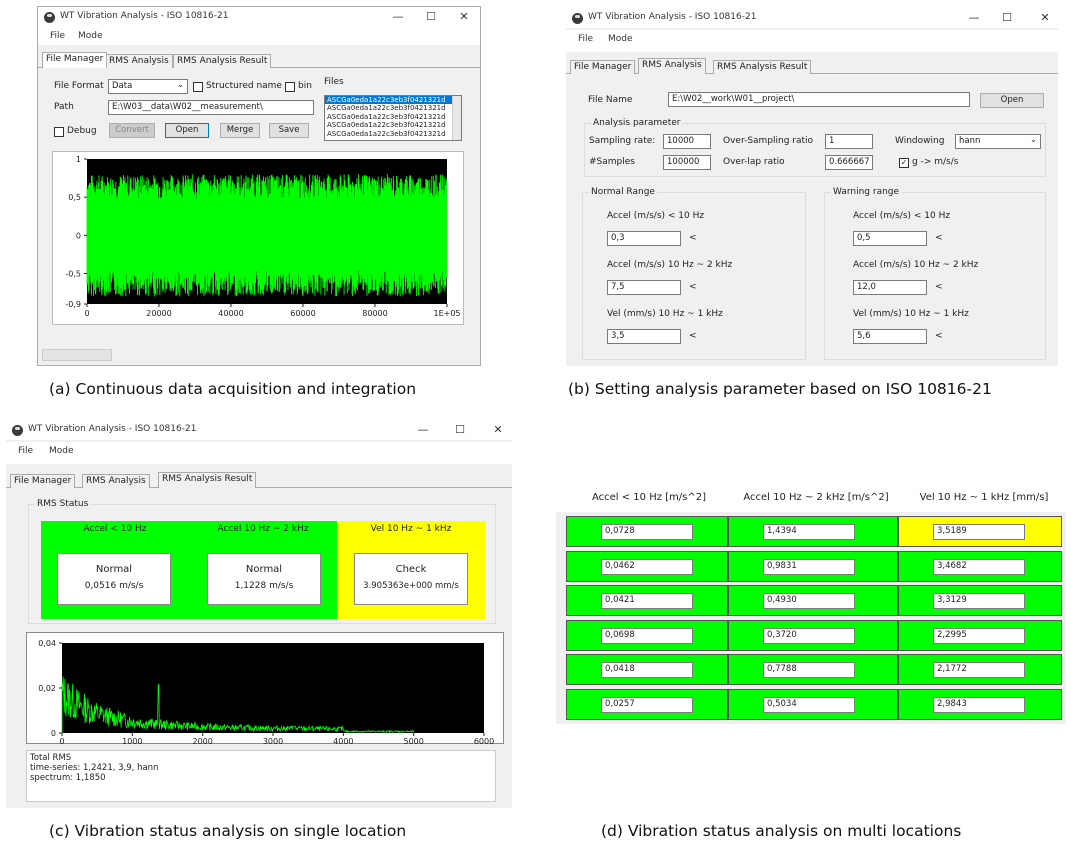 The image size is (1071, 846). I want to click on table-cell: 0,0421, so click(647, 601).